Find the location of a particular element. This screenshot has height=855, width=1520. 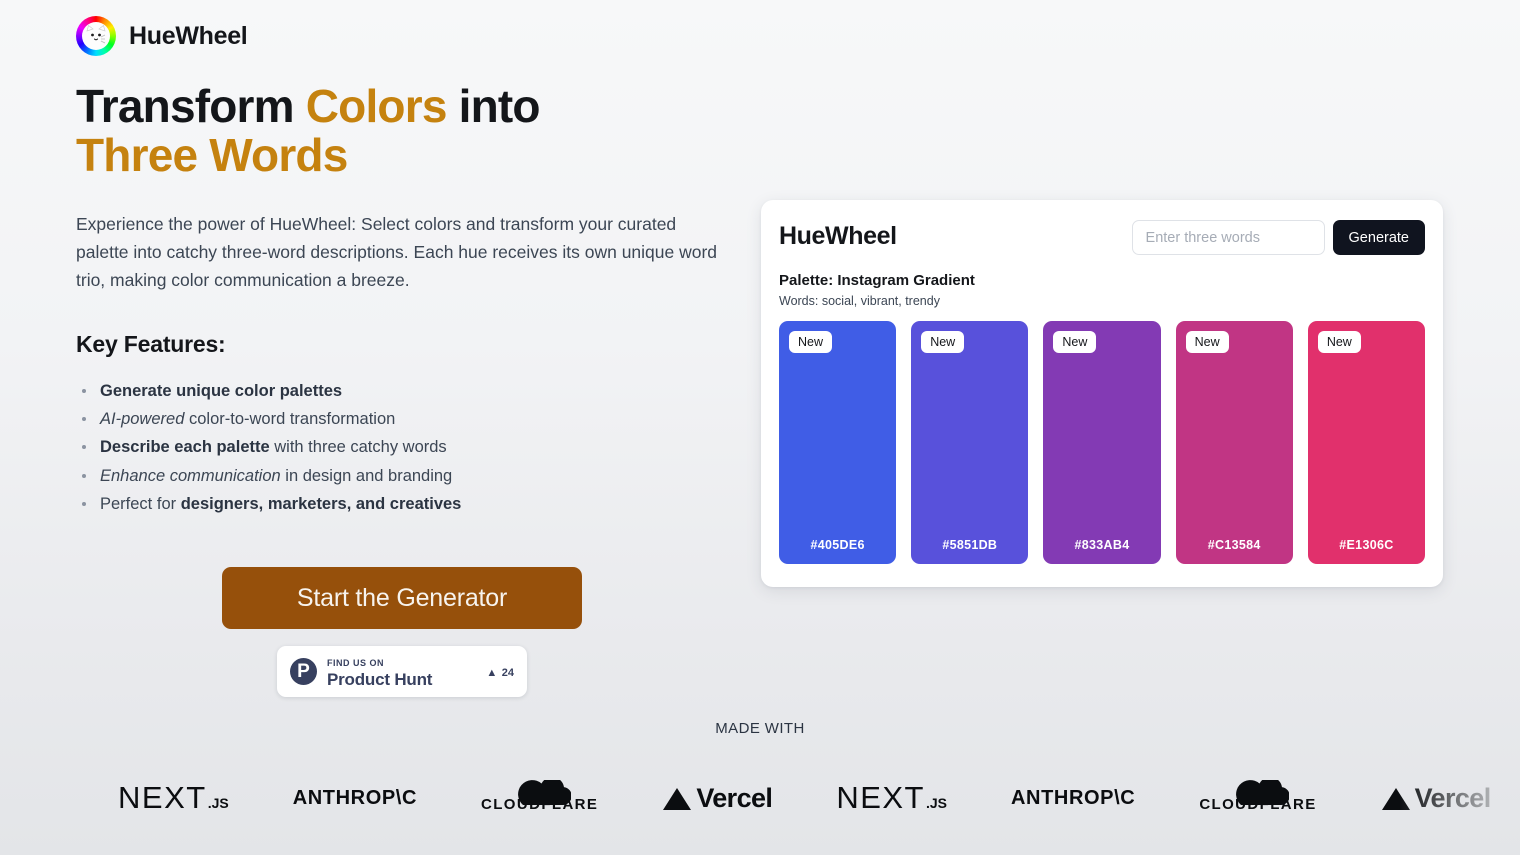

product-hunt-text: FIND US ON Product Hunt is located at coordinates (401, 672).